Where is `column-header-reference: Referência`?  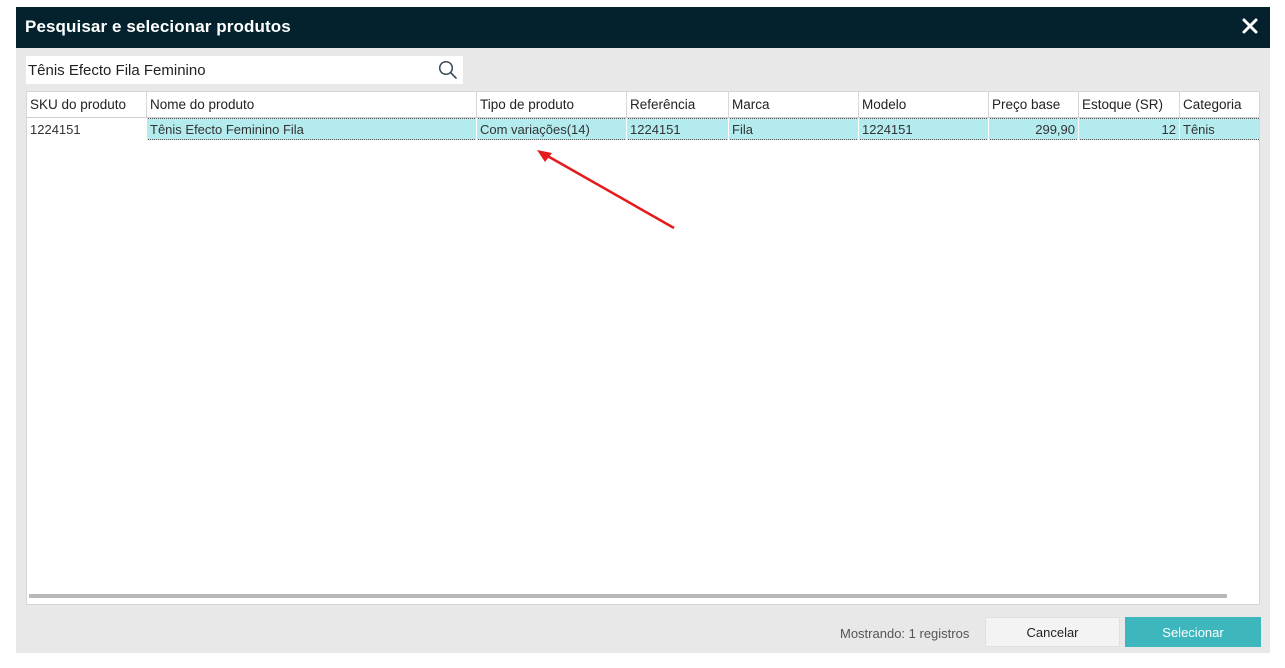
column-header-reference: Referência is located at coordinates (678, 104).